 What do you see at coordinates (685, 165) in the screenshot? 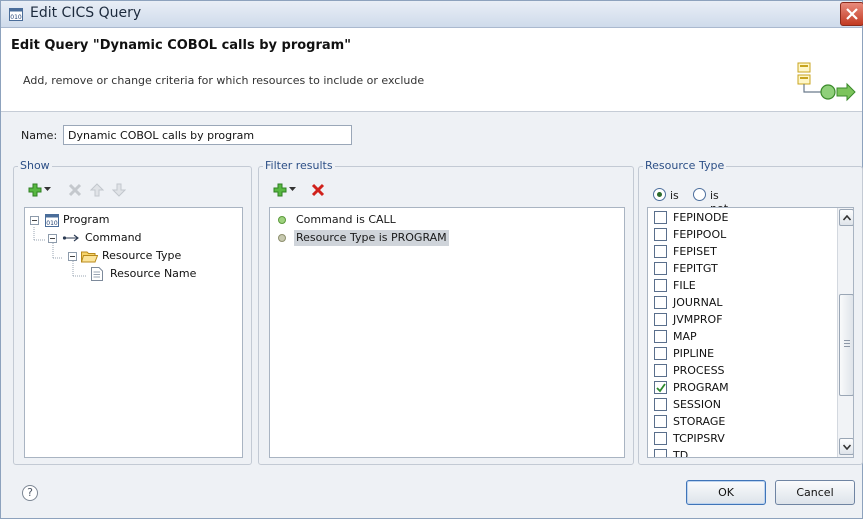
I see `resource-type-legend: Resource Type` at bounding box center [685, 165].